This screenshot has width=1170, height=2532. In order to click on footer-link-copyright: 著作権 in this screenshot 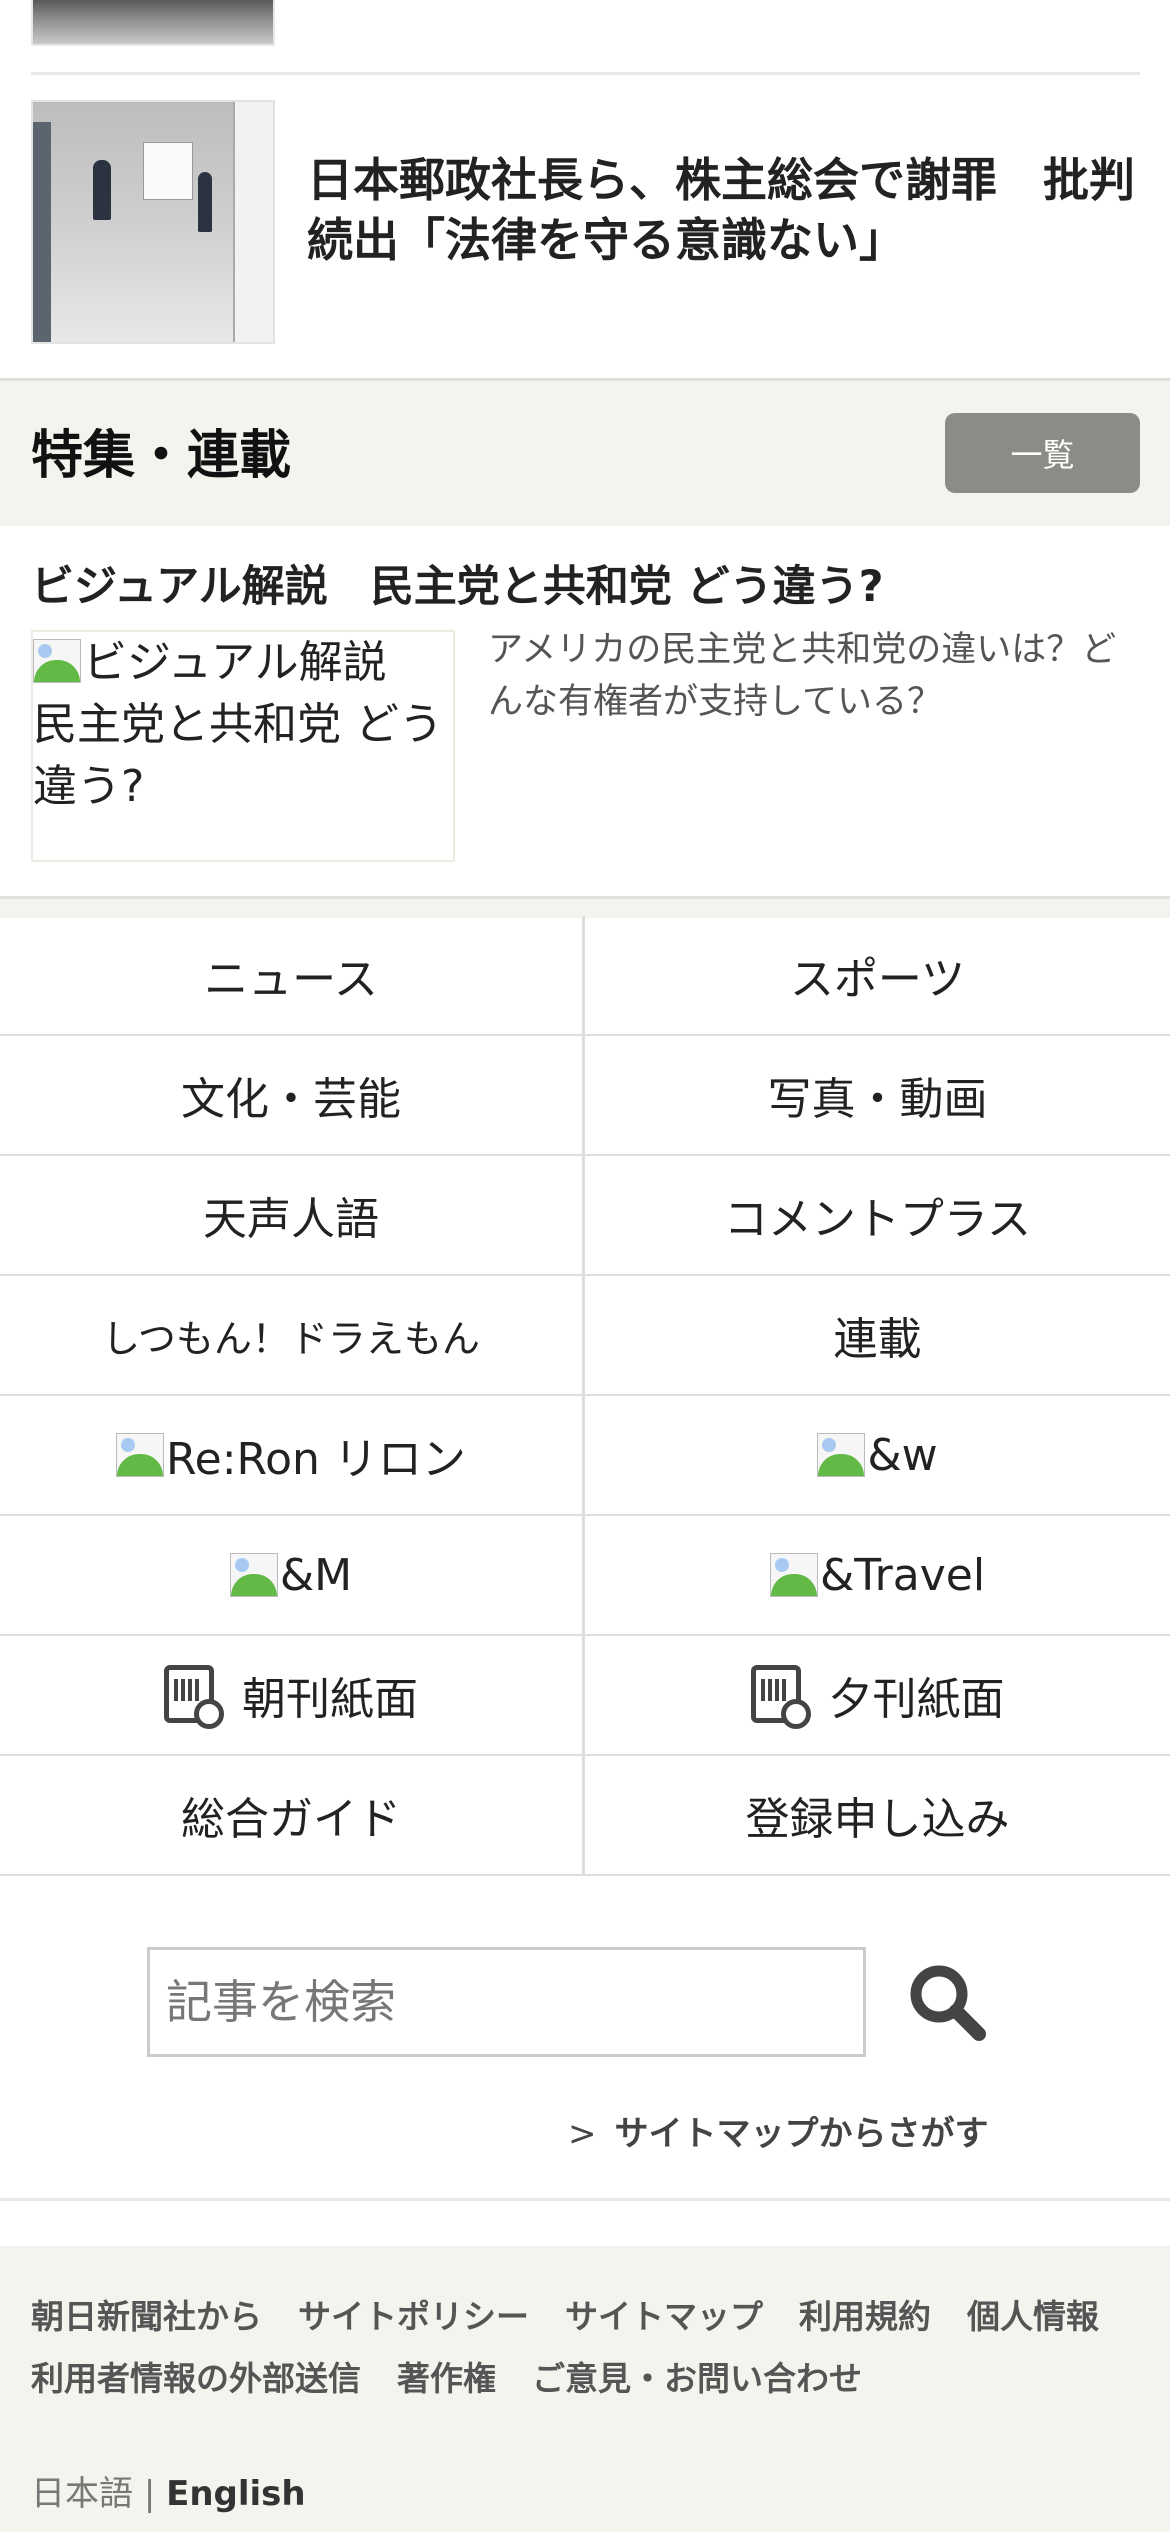, I will do `click(446, 2379)`.